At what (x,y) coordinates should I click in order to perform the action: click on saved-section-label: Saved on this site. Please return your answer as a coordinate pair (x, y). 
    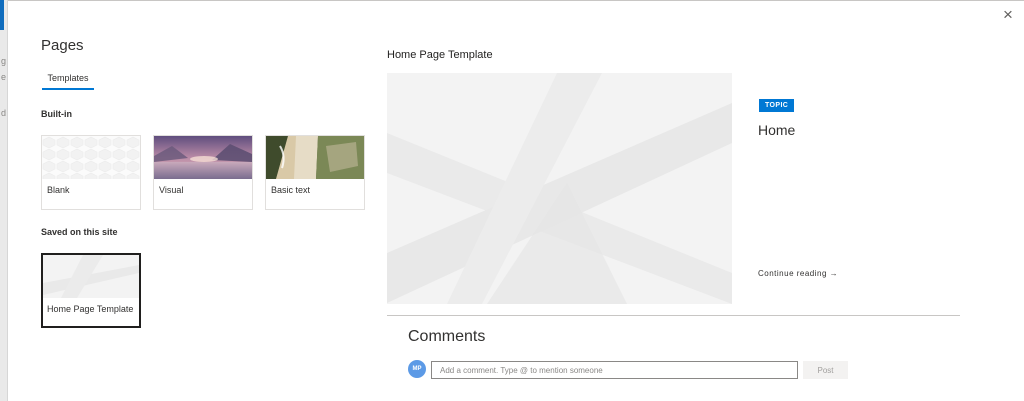
    Looking at the image, I should click on (79, 232).